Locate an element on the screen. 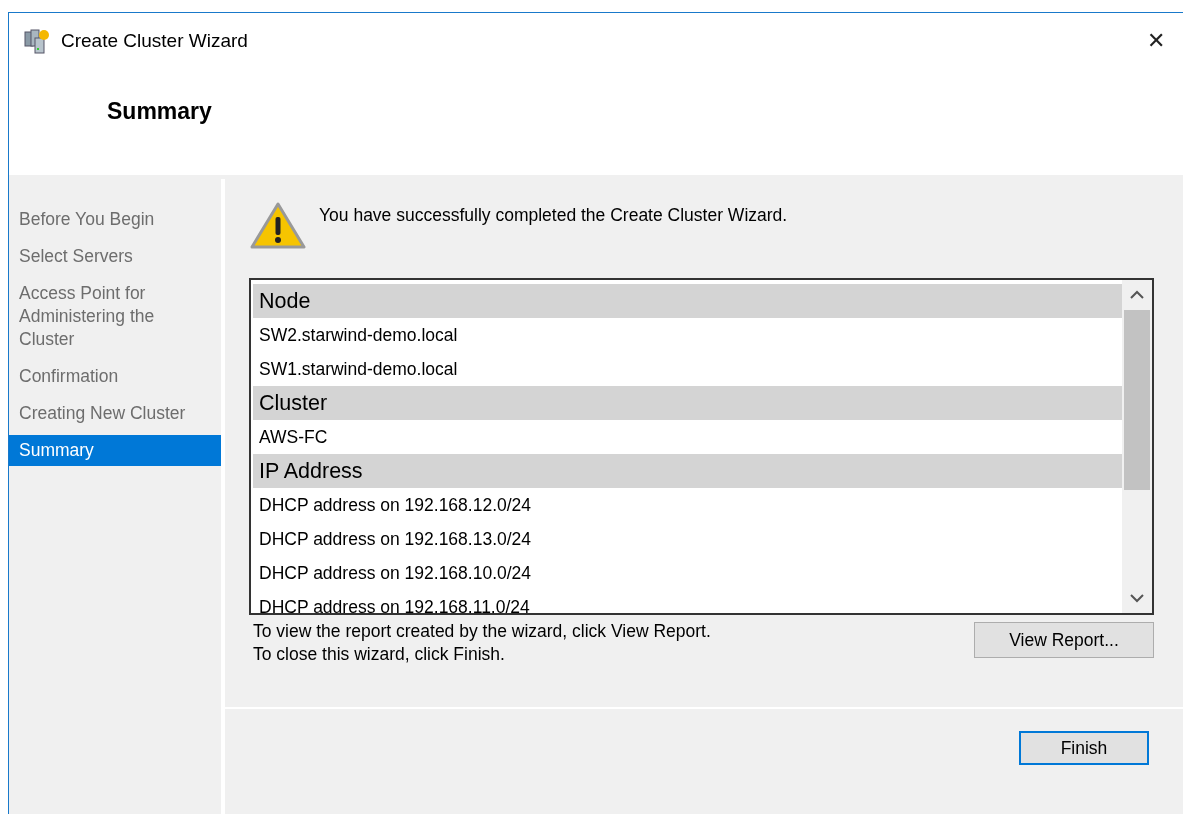 The height and width of the screenshot is (814, 1183). scroll-up-icon is located at coordinates (1137, 295).